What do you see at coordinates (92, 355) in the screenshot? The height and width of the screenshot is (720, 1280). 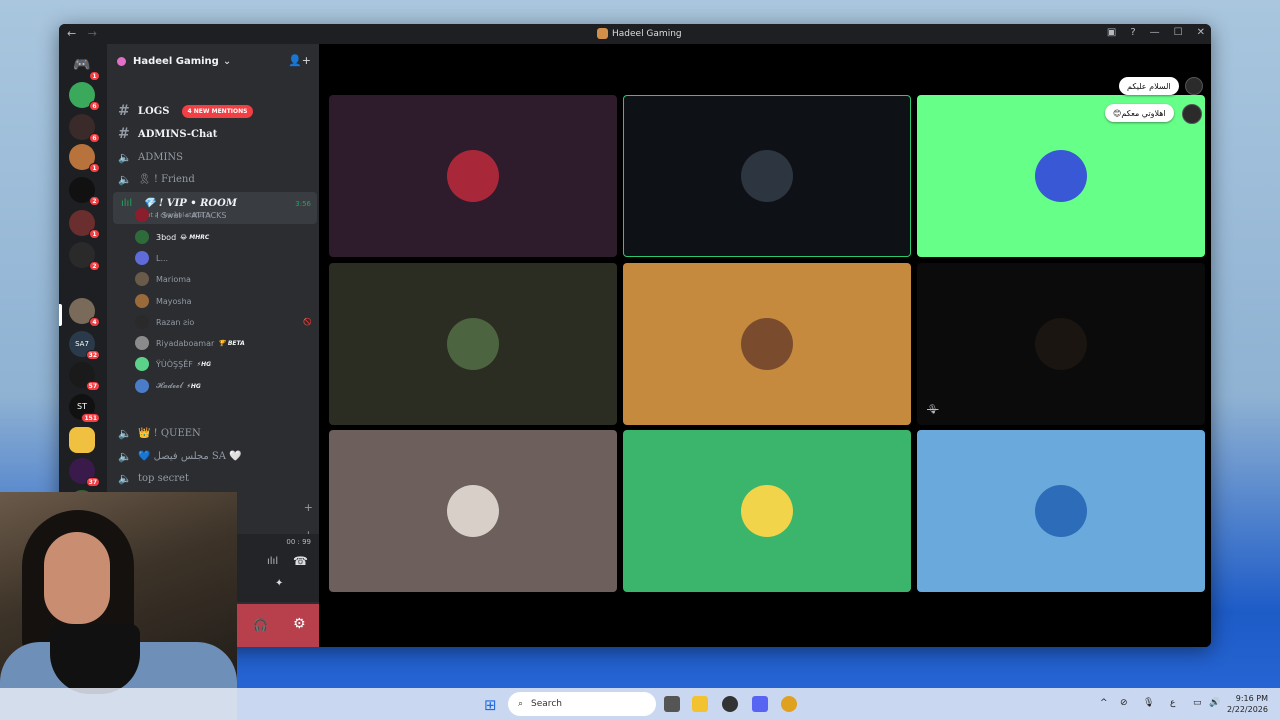 I see `guild-badge: 32` at bounding box center [92, 355].